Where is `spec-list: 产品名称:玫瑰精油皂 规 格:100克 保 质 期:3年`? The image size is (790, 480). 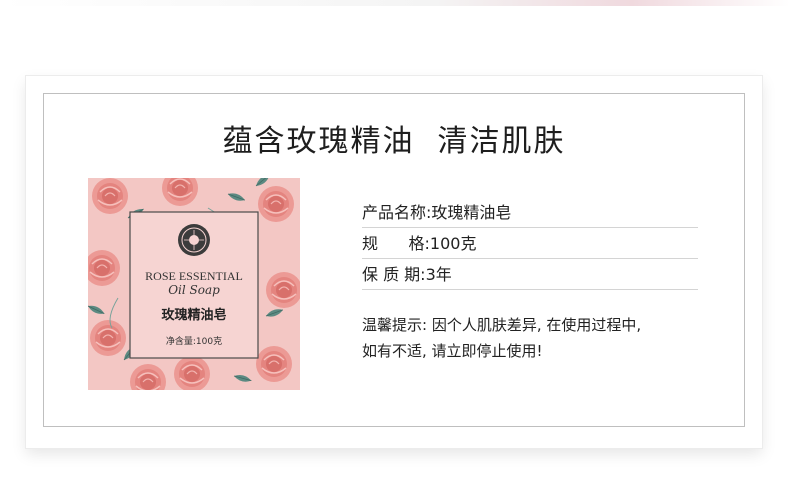
spec-list: 产品名称:玫瑰精油皂 规 格:100克 保 质 期:3年 is located at coordinates (530, 243).